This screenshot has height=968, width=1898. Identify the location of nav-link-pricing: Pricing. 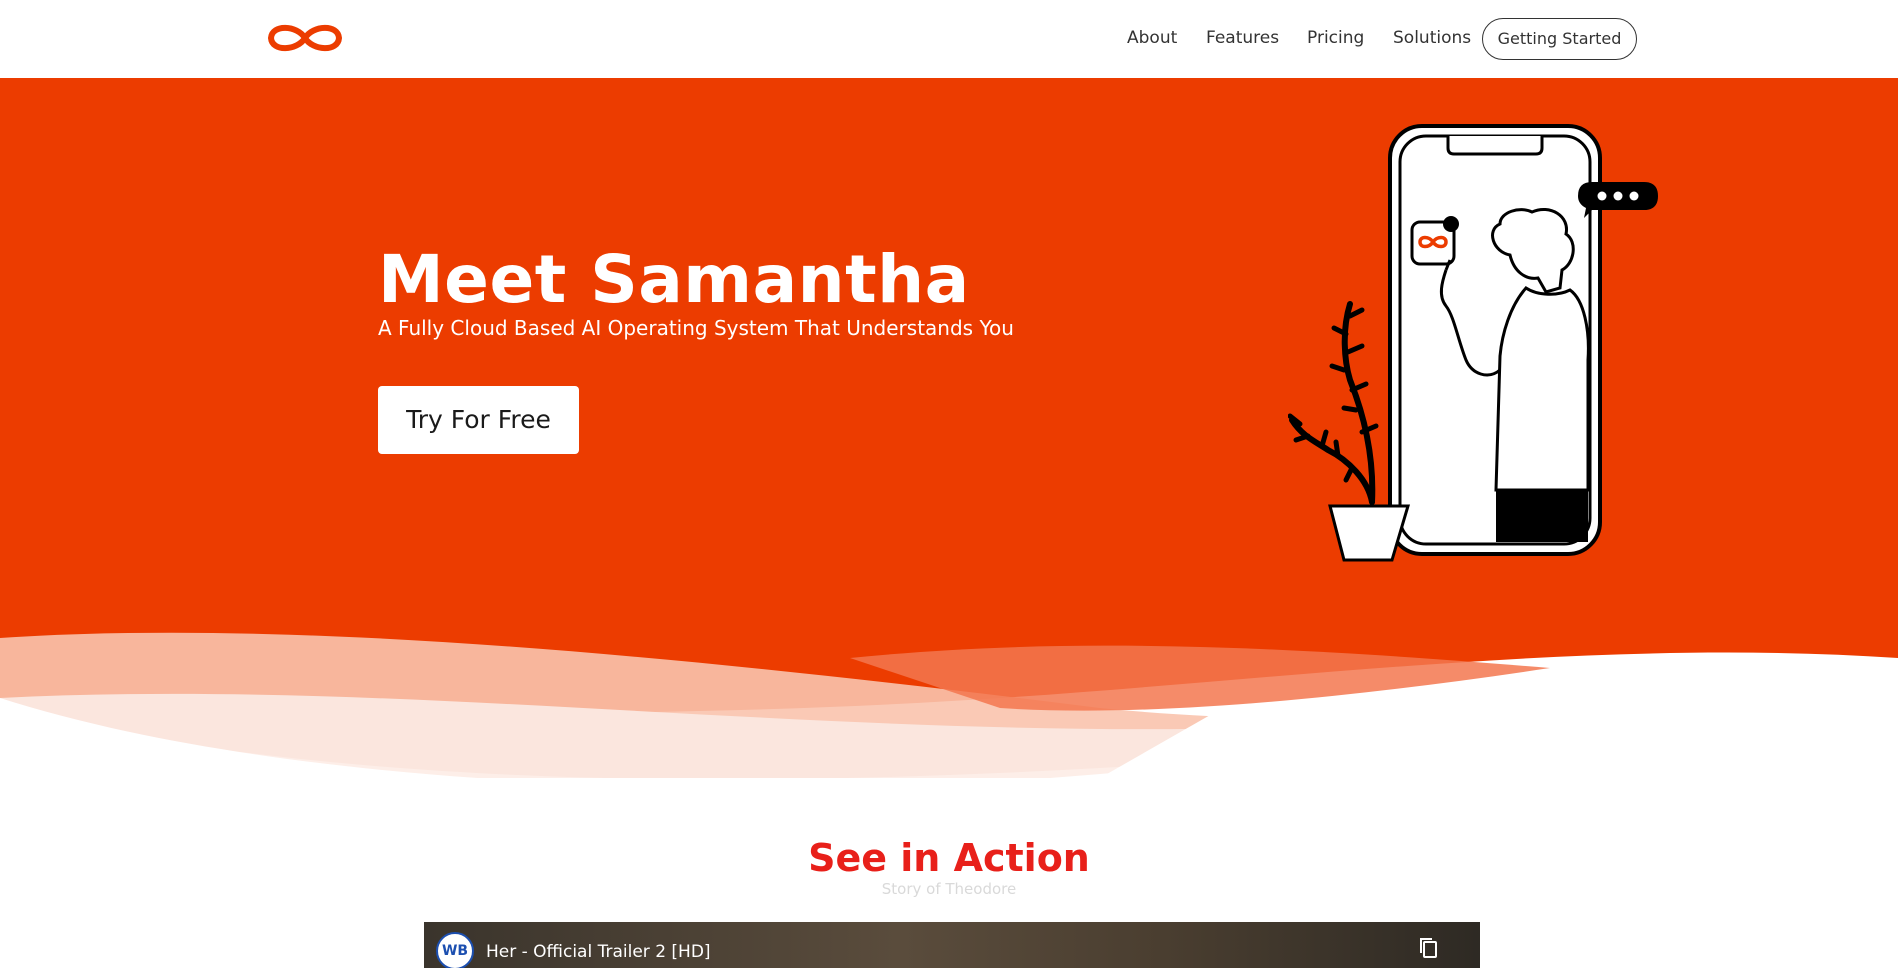
(1335, 38).